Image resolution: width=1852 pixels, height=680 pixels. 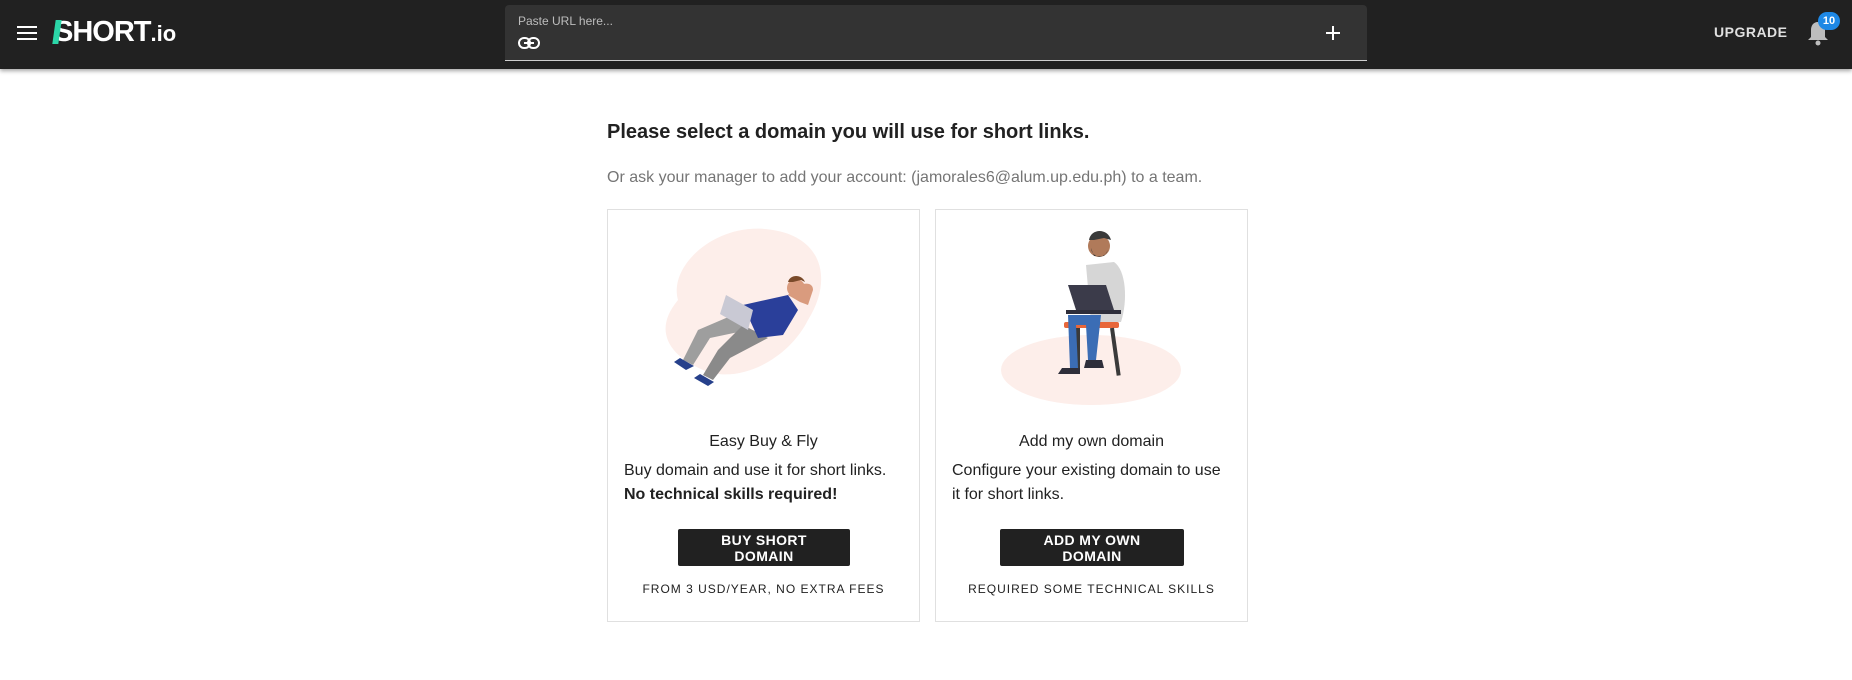 I want to click on logo: SHORT .io, so click(x=115, y=33).